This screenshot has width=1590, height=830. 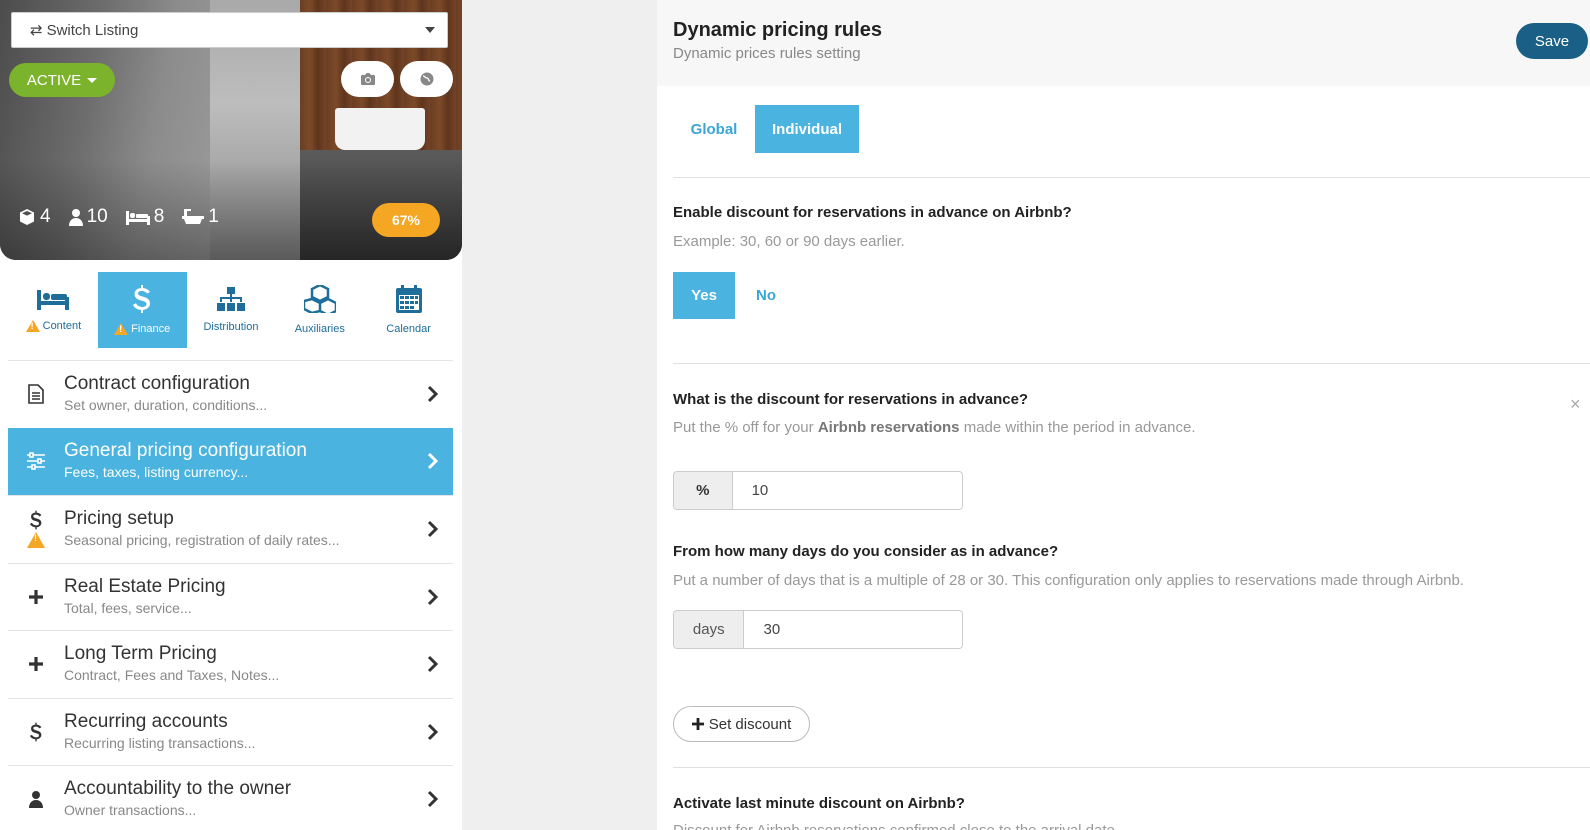 What do you see at coordinates (408, 329) in the screenshot?
I see `module-label: Calendar` at bounding box center [408, 329].